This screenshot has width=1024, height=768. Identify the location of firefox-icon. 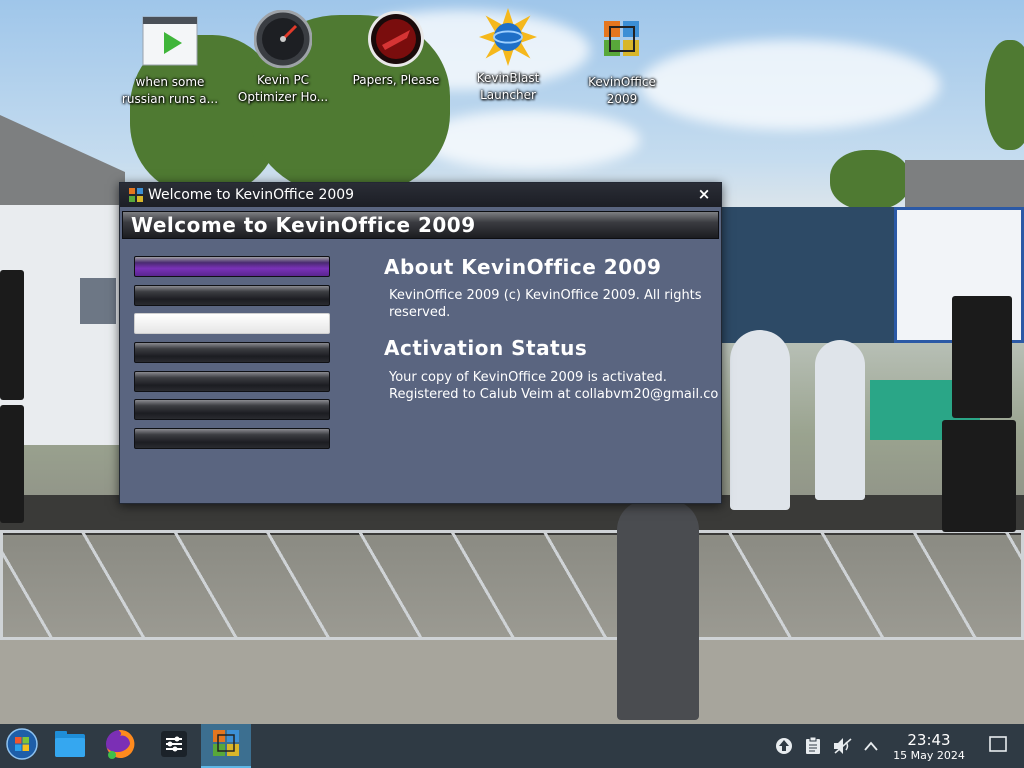
(120, 746).